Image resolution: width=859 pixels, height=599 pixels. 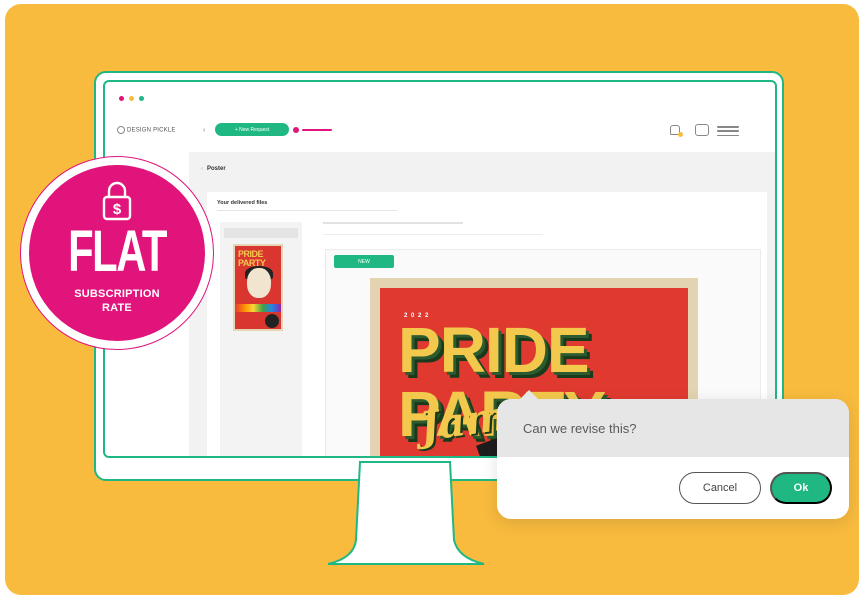 What do you see at coordinates (261, 233) in the screenshot?
I see `thumbnail-list-header` at bounding box center [261, 233].